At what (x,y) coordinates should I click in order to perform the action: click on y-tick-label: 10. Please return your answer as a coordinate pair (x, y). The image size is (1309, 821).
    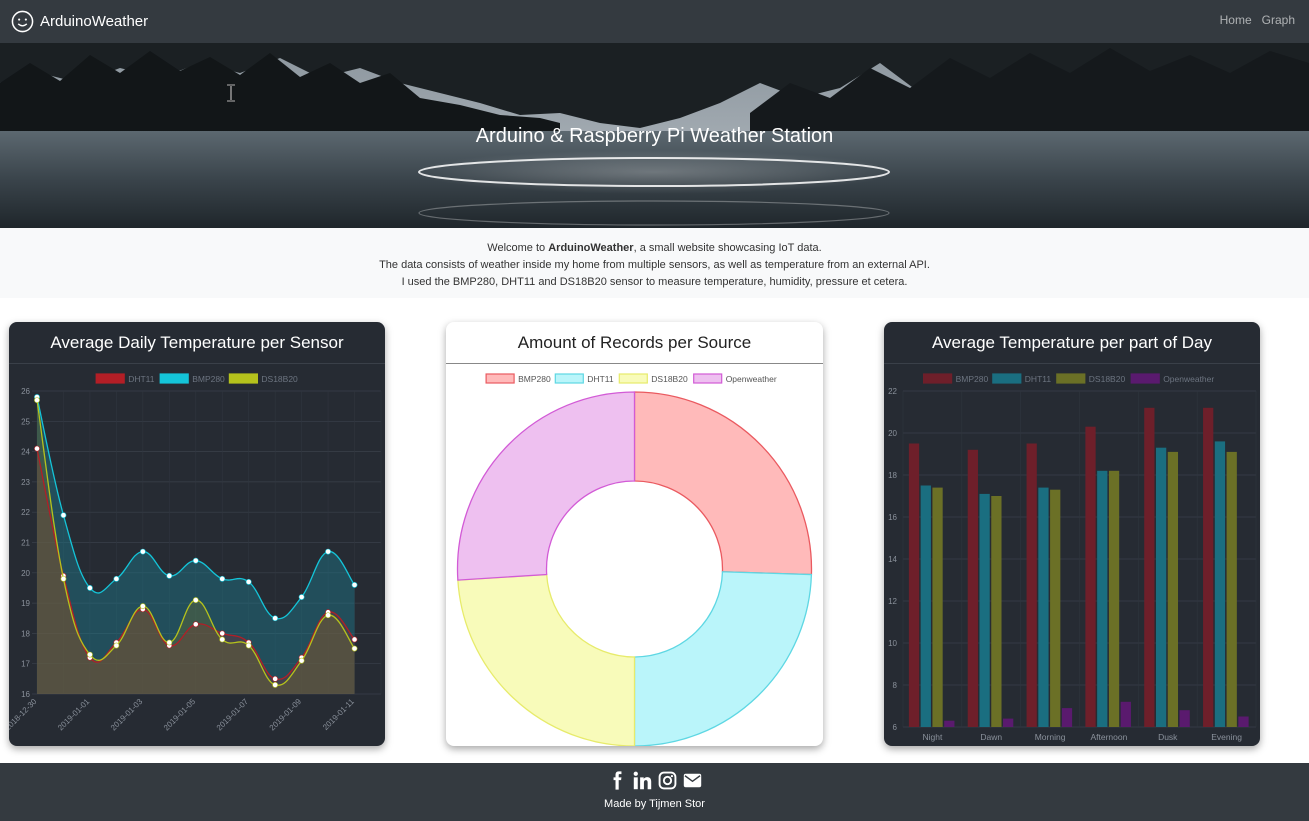
    Looking at the image, I should click on (892, 643).